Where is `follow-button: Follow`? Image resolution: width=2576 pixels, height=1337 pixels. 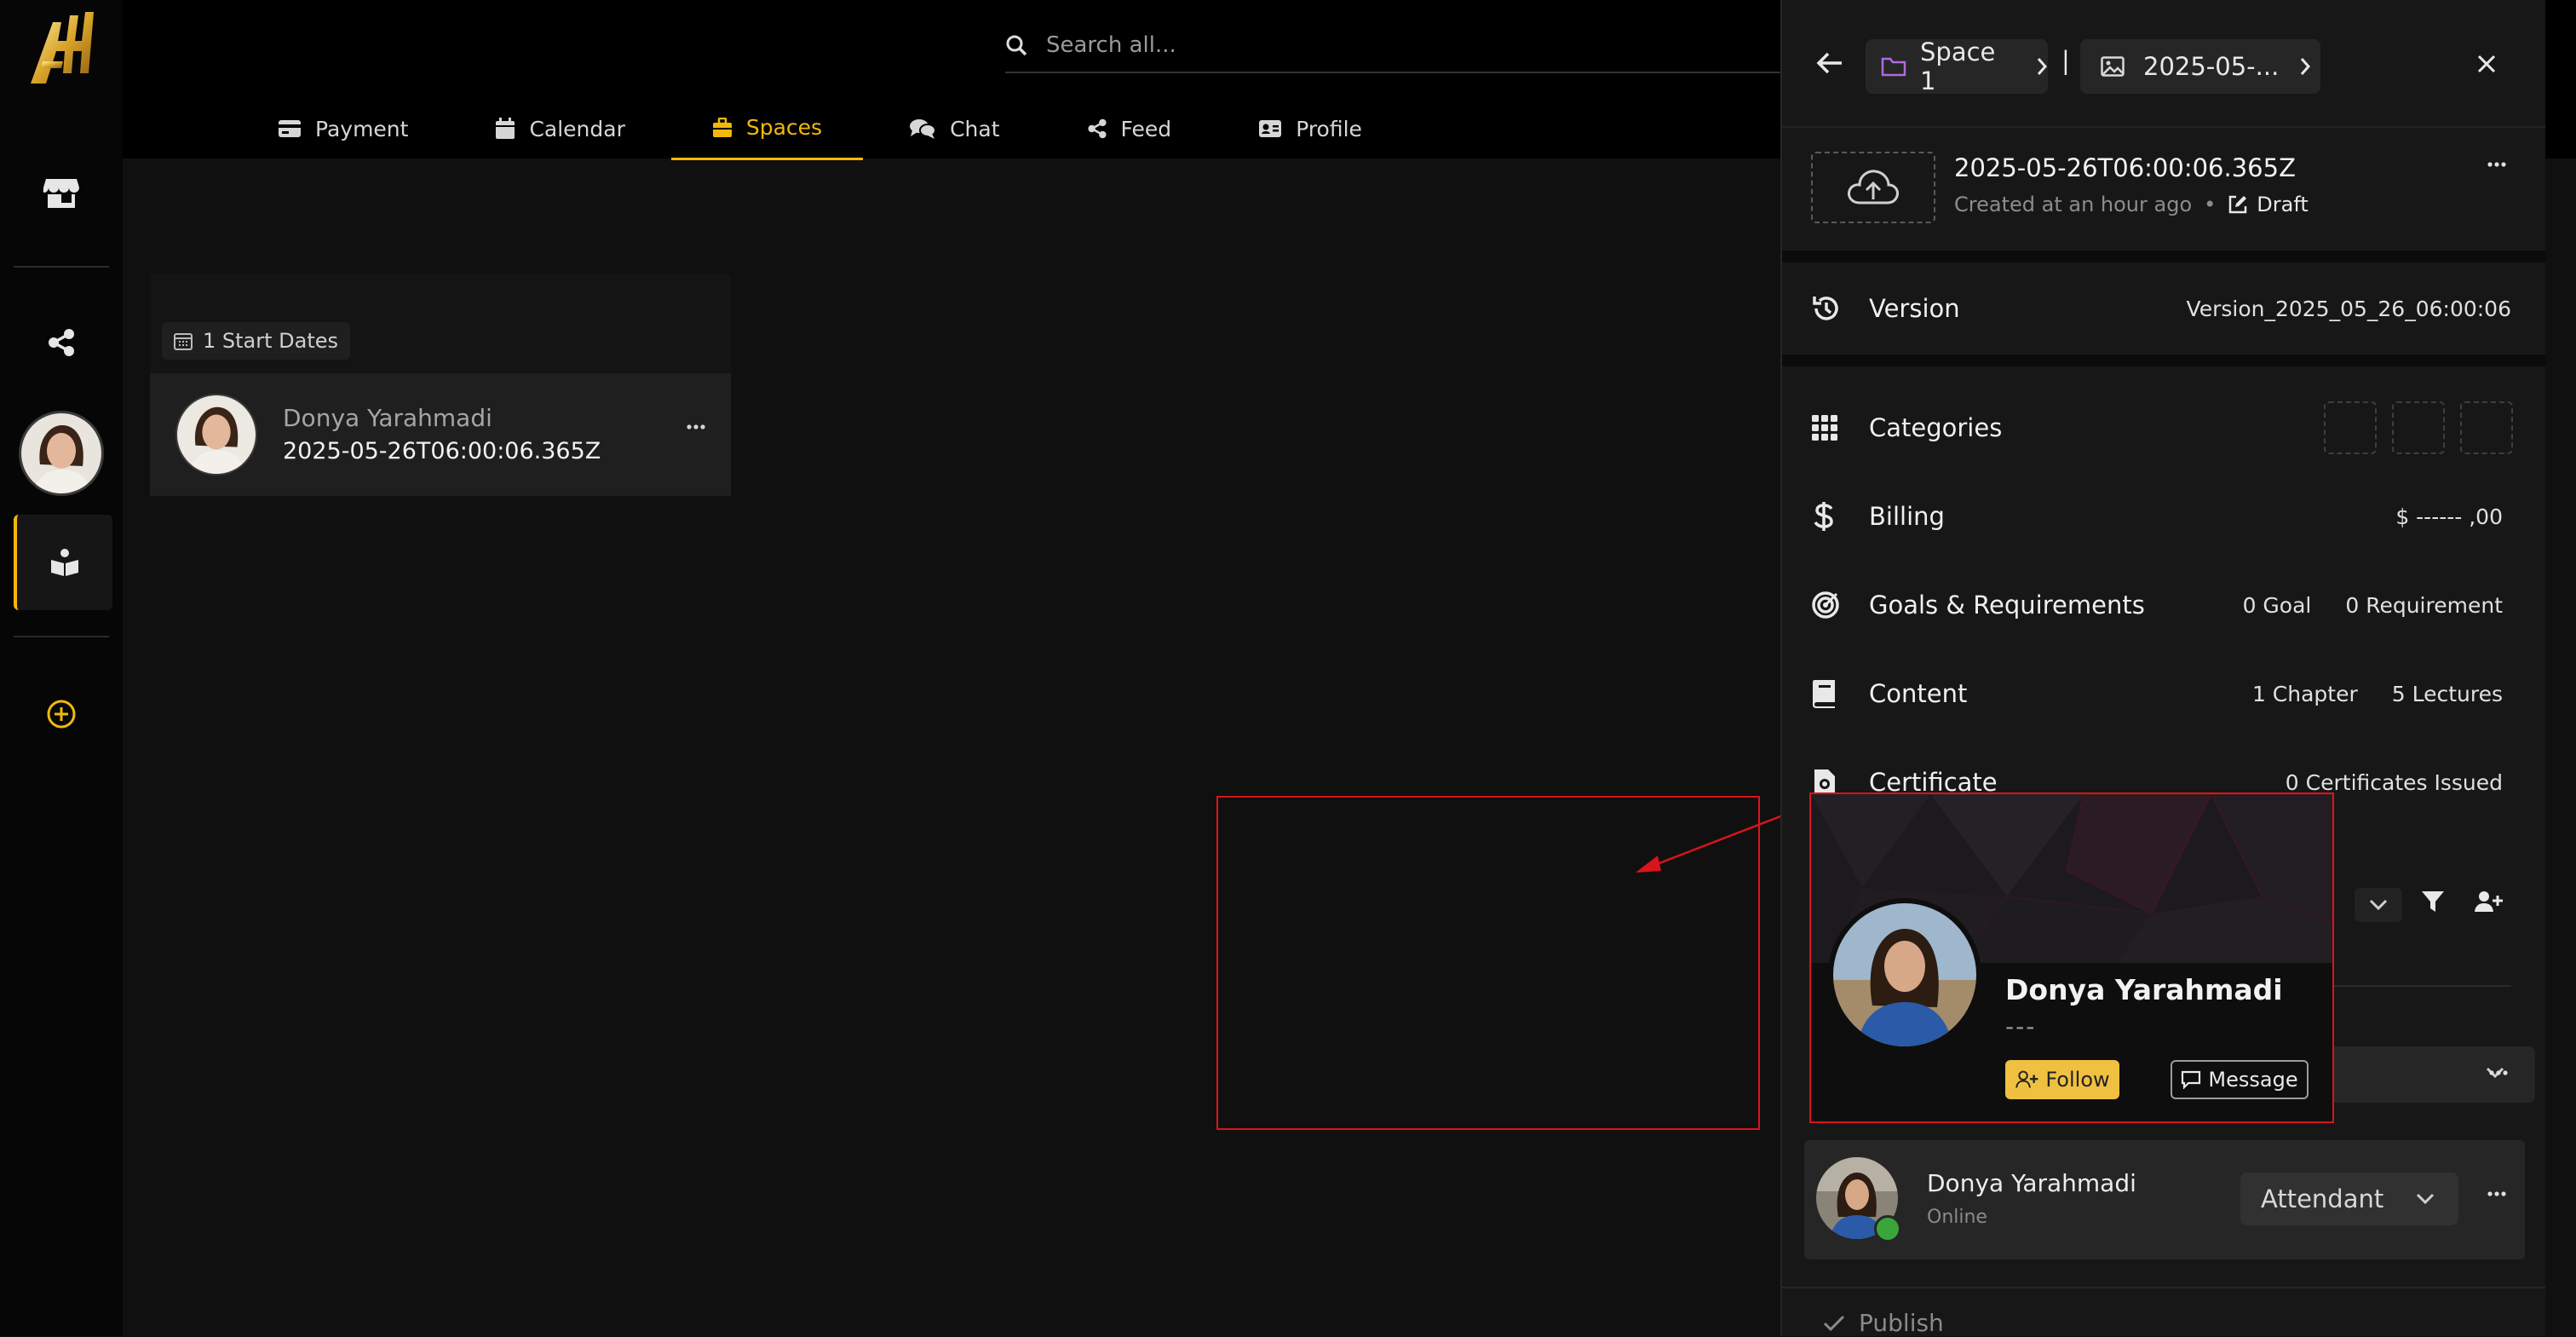 follow-button: Follow is located at coordinates (2062, 1079).